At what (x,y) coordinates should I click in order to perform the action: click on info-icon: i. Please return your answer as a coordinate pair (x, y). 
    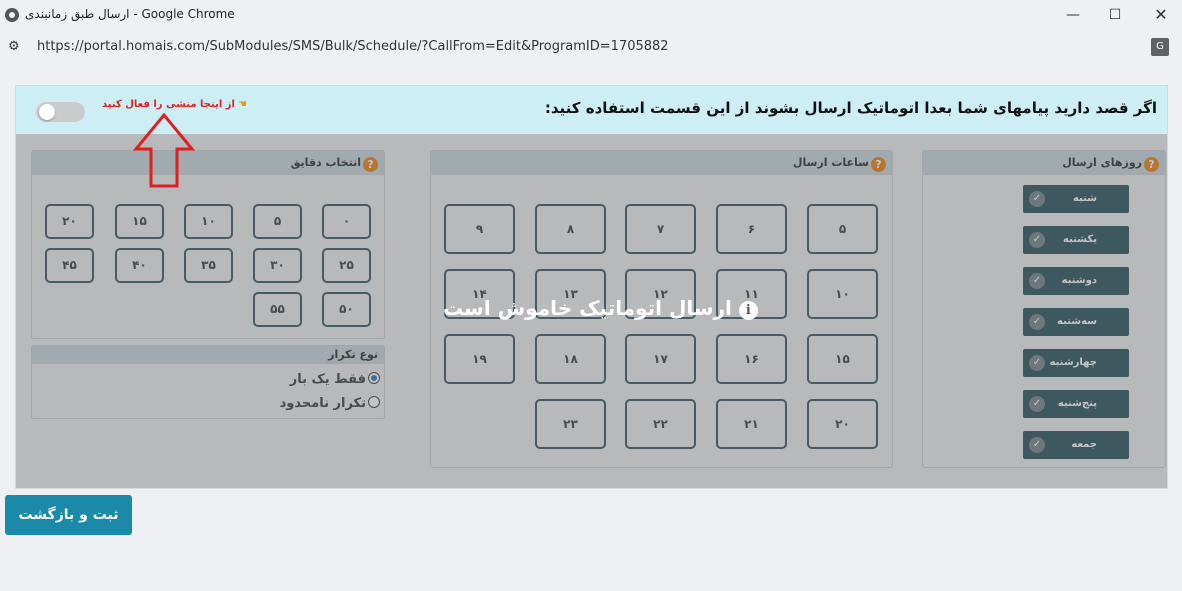
    Looking at the image, I should click on (748, 310).